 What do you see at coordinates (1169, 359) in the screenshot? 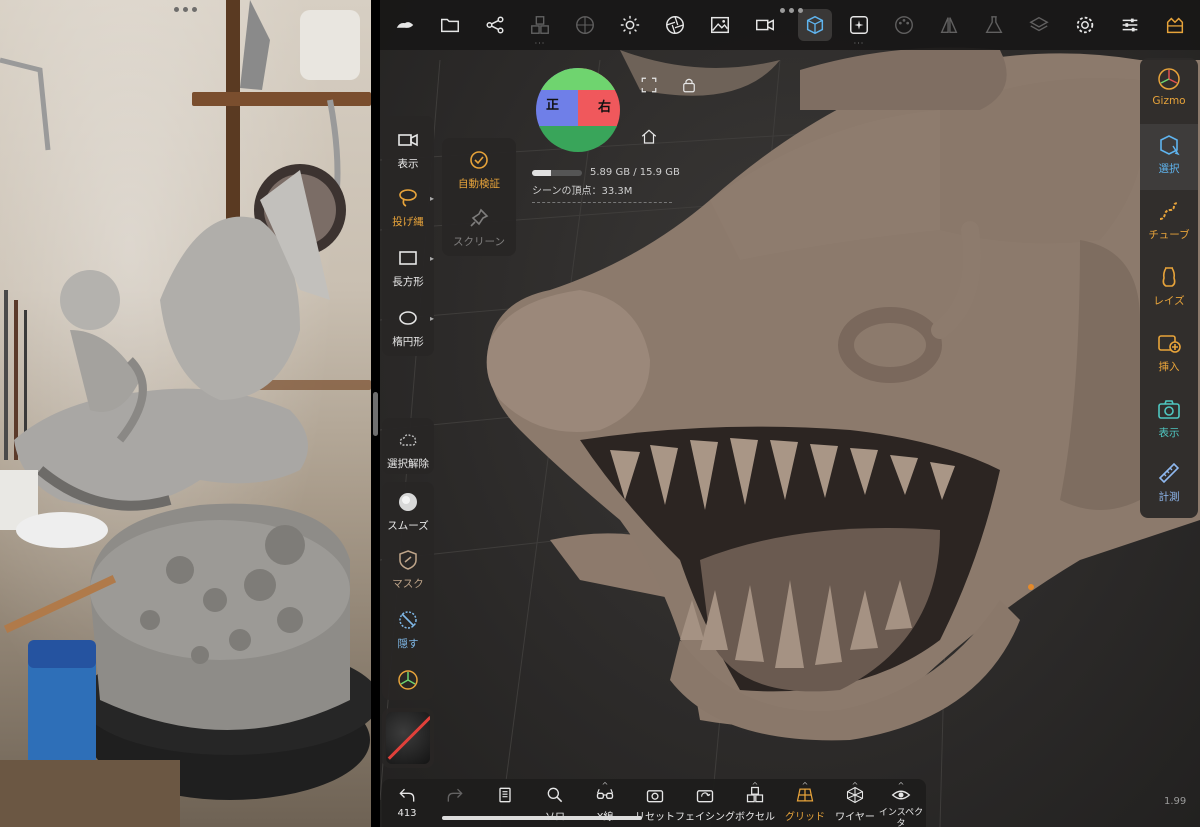
I see `right-tool-insert: 挿入` at bounding box center [1169, 359].